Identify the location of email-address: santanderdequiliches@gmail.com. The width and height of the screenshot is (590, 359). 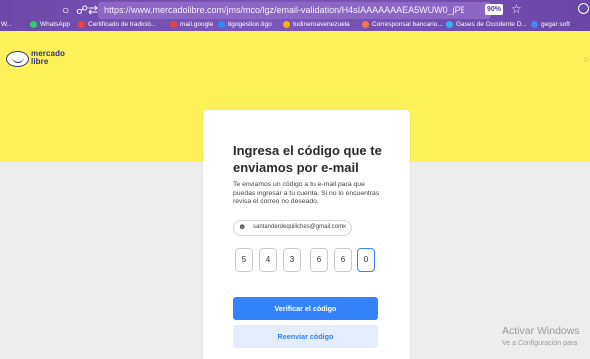
(298, 227).